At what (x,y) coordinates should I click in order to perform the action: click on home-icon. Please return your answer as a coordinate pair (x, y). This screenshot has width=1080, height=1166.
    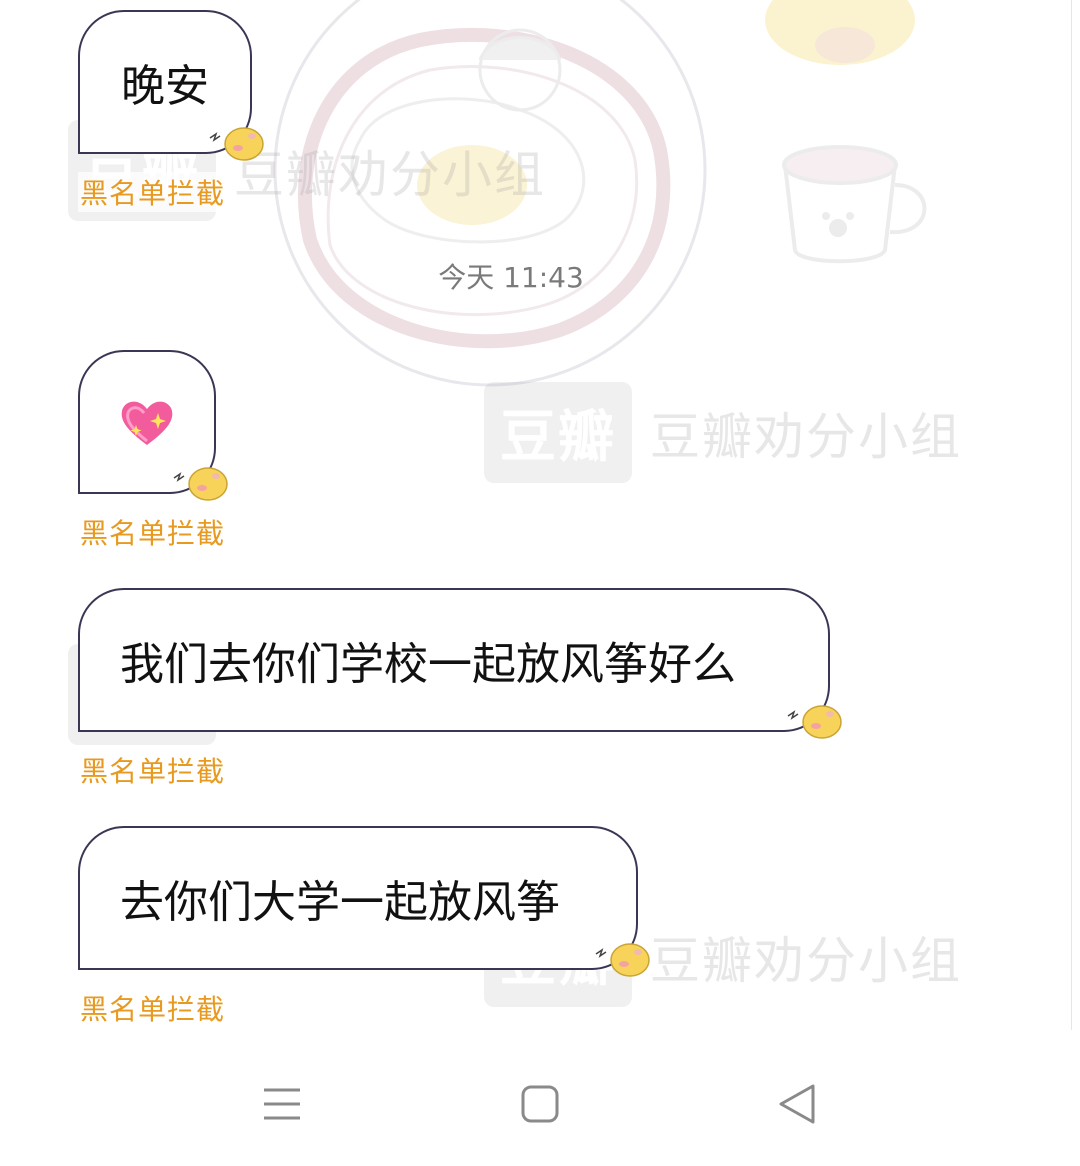
    Looking at the image, I should click on (540, 1104).